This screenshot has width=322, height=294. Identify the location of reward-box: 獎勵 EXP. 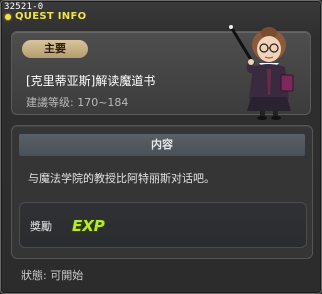
(163, 225).